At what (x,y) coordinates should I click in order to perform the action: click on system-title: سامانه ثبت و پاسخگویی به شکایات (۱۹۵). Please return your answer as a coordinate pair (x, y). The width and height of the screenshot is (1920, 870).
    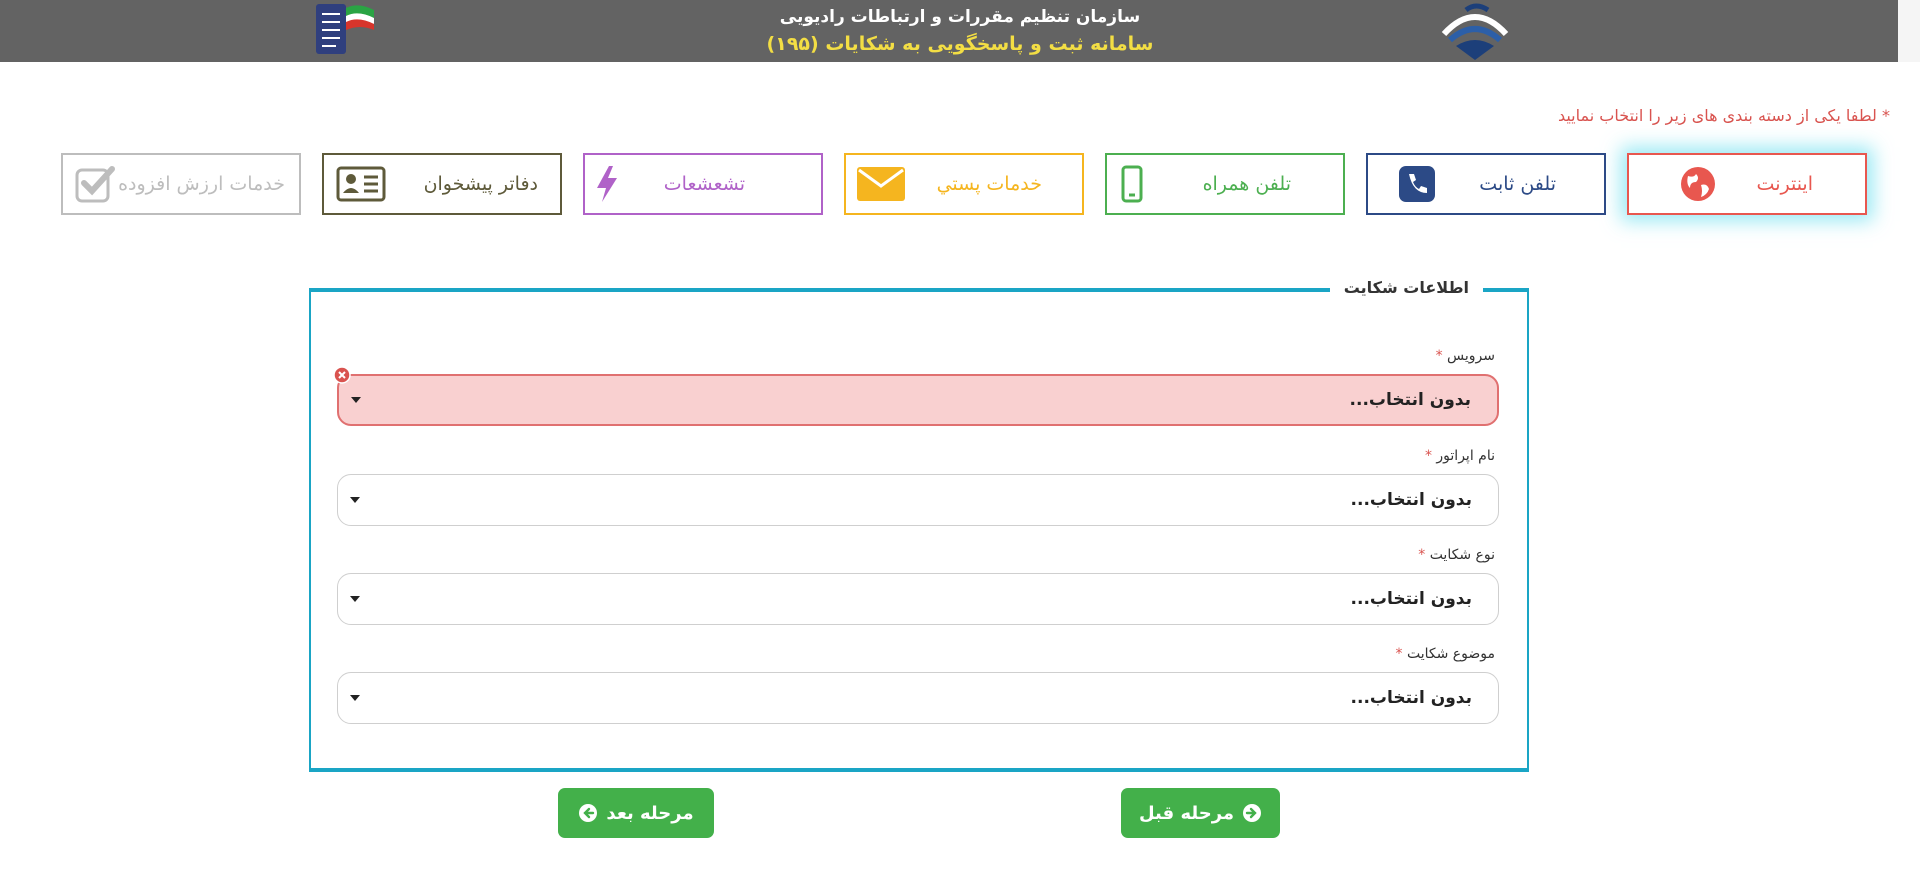
    Looking at the image, I should click on (960, 44).